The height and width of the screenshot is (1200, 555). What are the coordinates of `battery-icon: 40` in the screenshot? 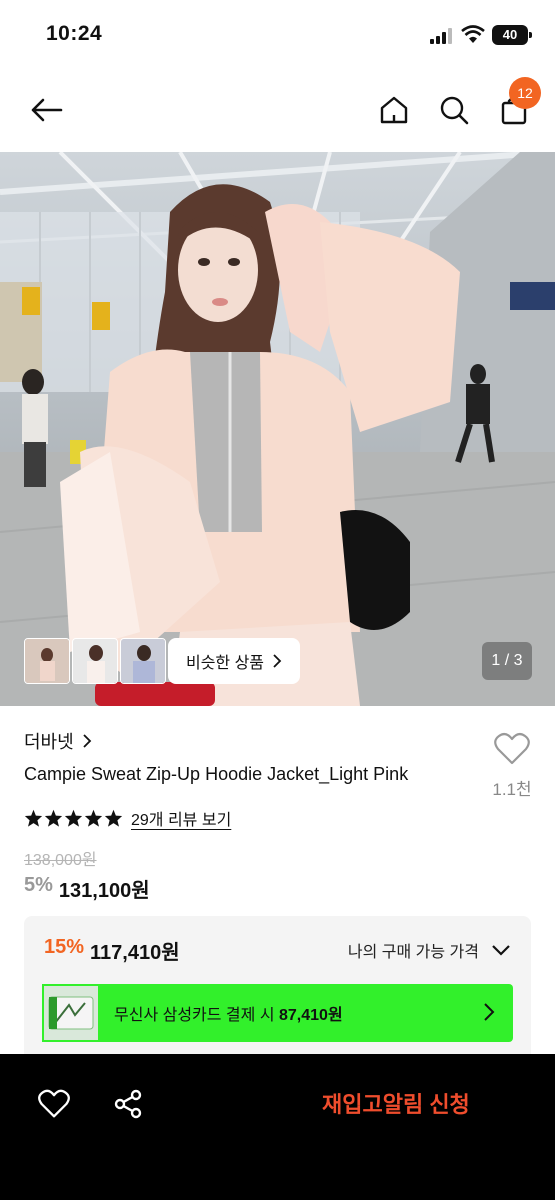 It's located at (512, 35).